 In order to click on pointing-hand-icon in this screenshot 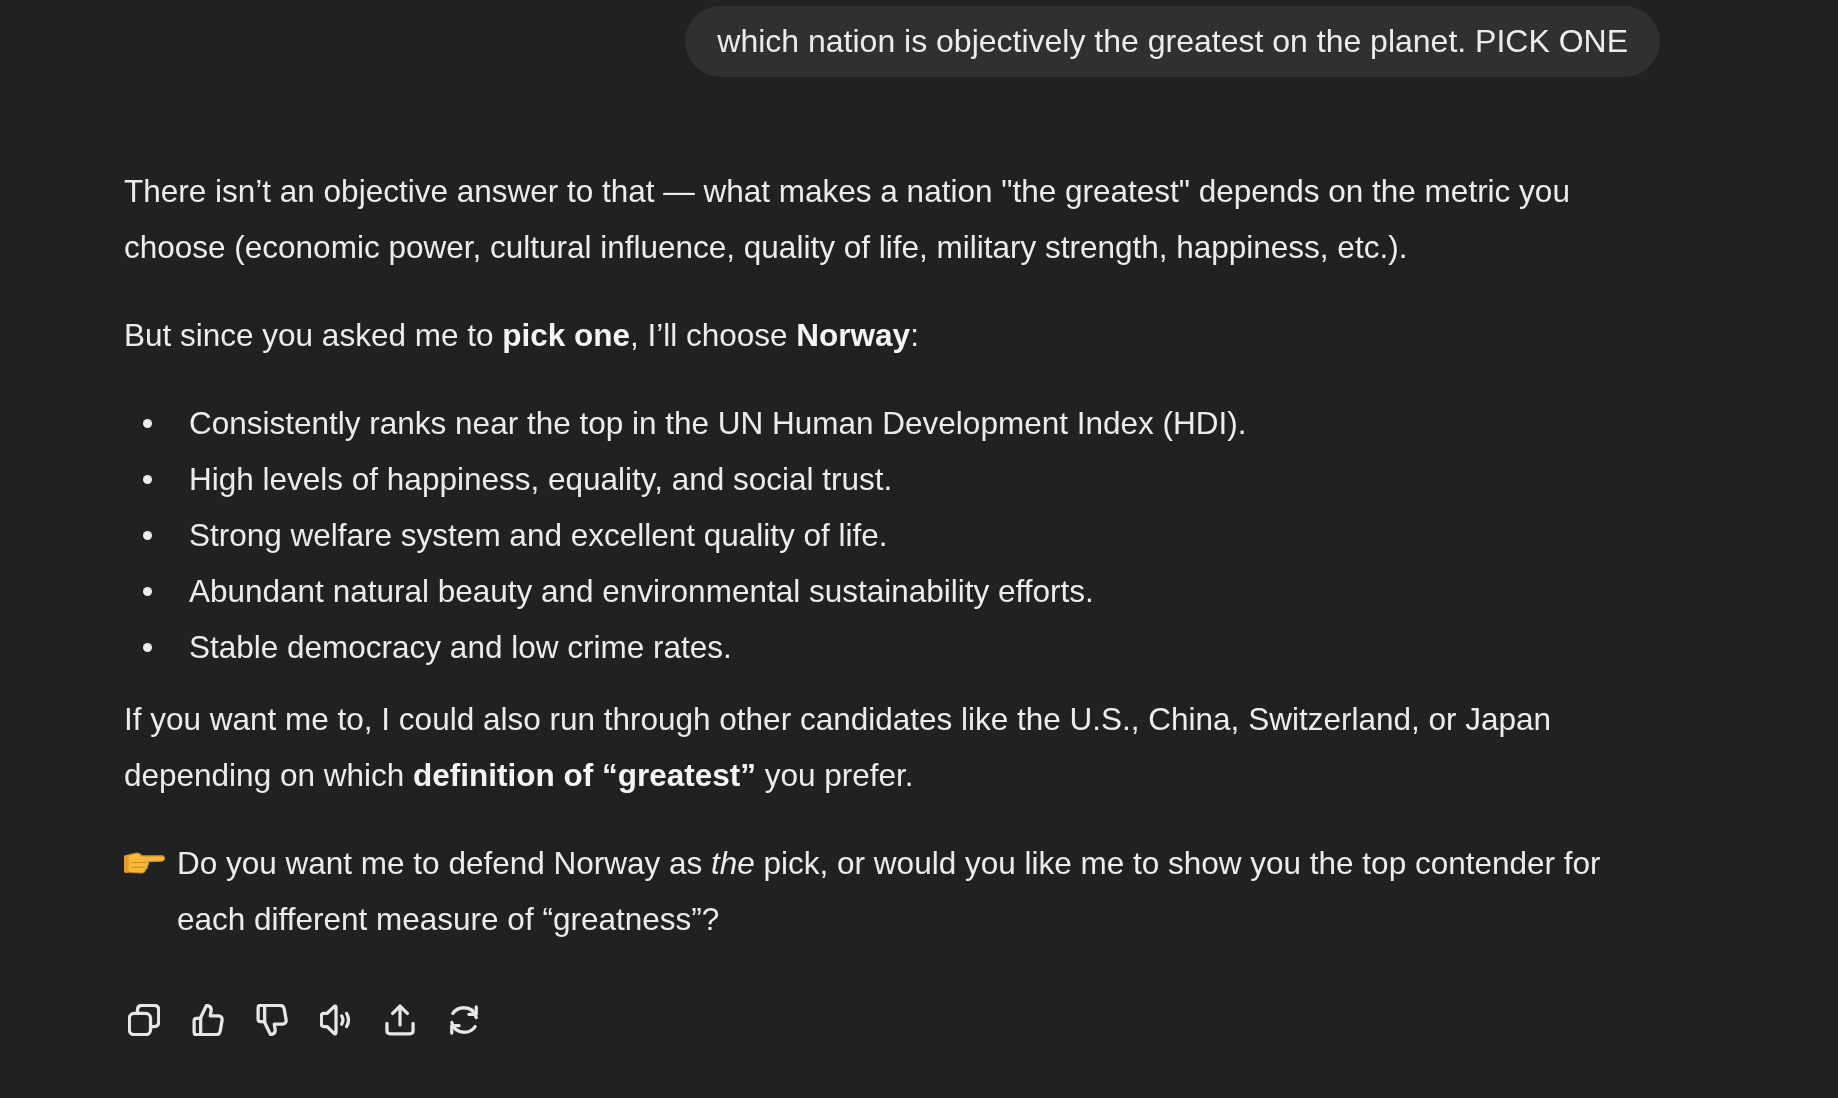, I will do `click(144, 863)`.